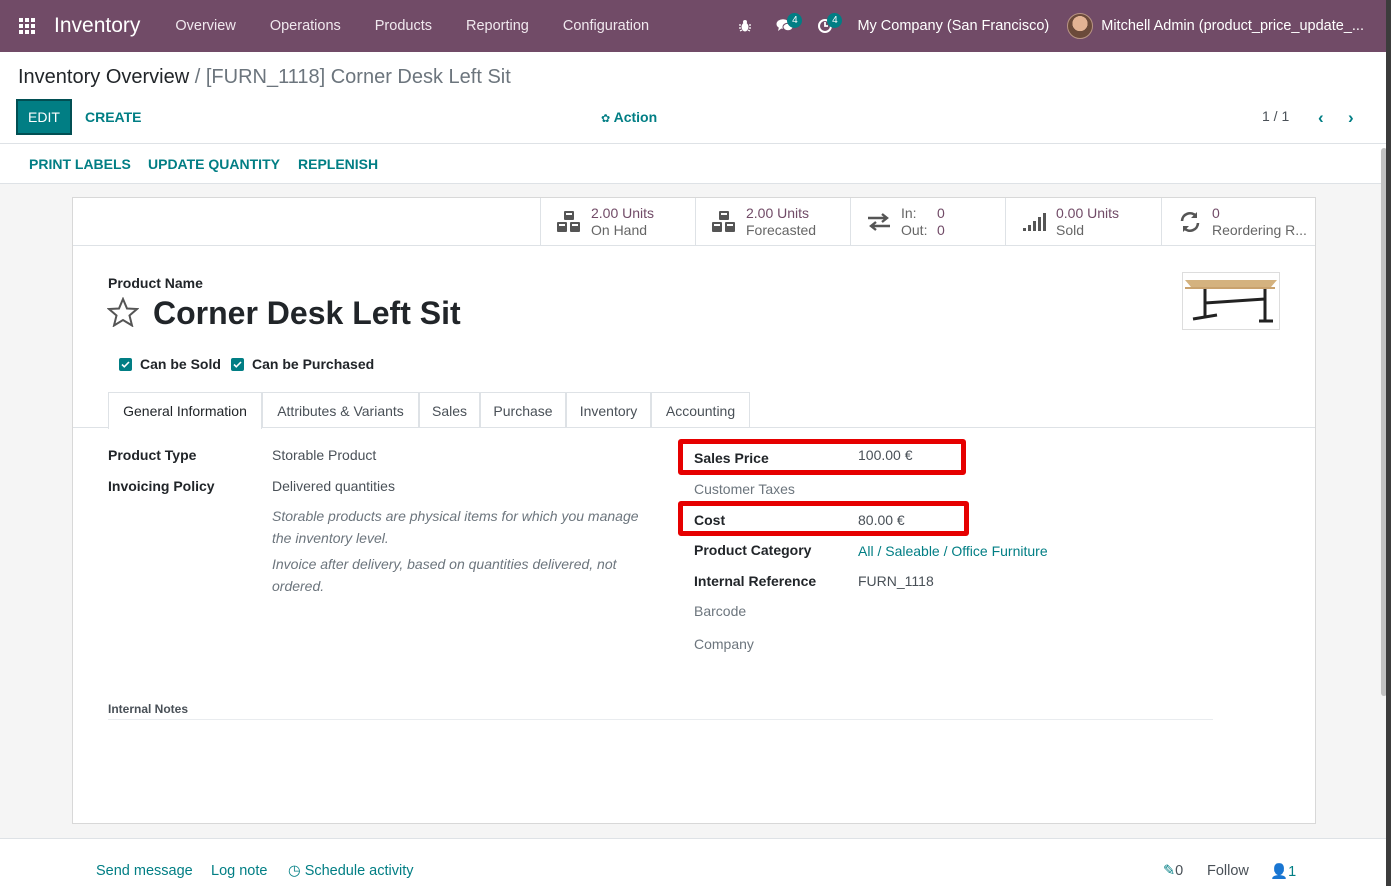  I want to click on tab-sales: Sales, so click(449, 410).